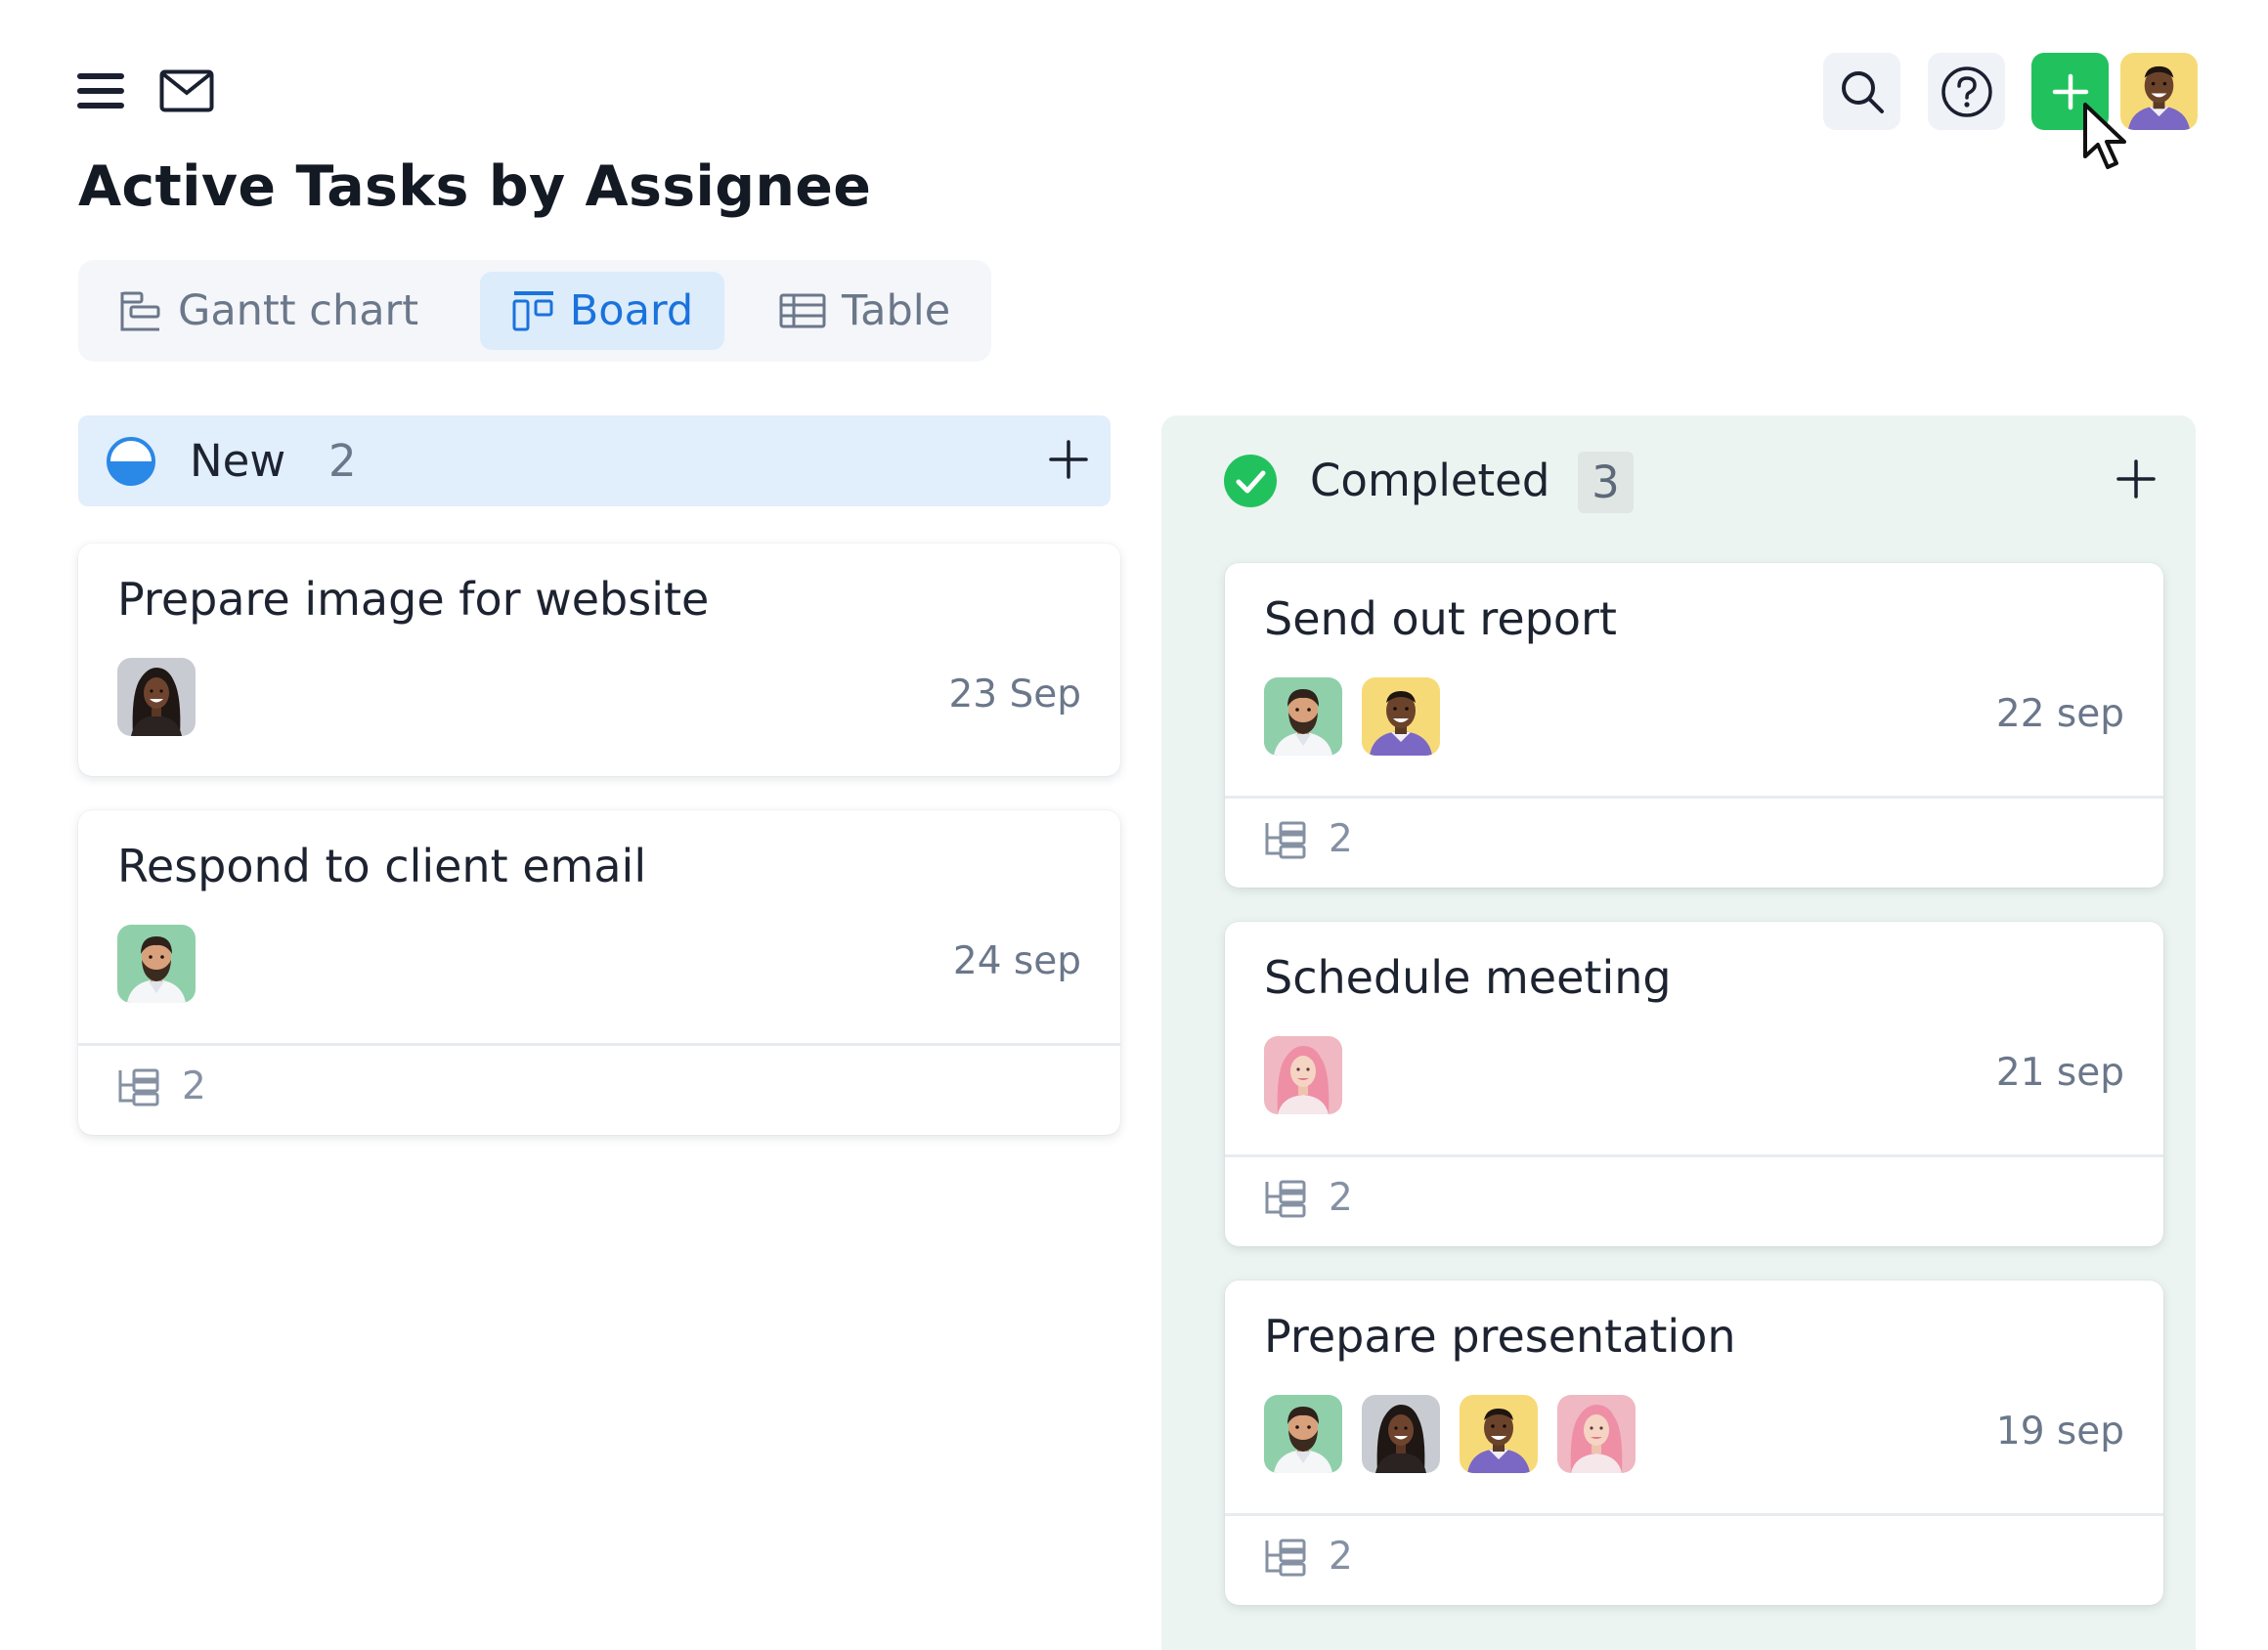 The width and height of the screenshot is (2268, 1650). What do you see at coordinates (2159, 91) in the screenshot?
I see `user-avatar` at bounding box center [2159, 91].